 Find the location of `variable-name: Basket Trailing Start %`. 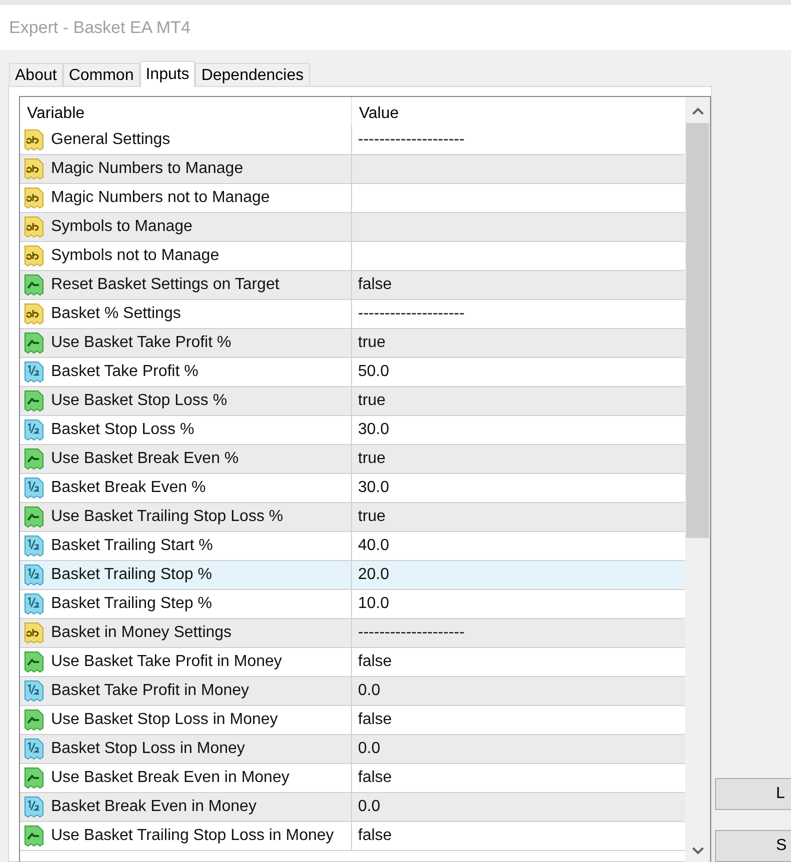

variable-name: Basket Trailing Start % is located at coordinates (132, 546).